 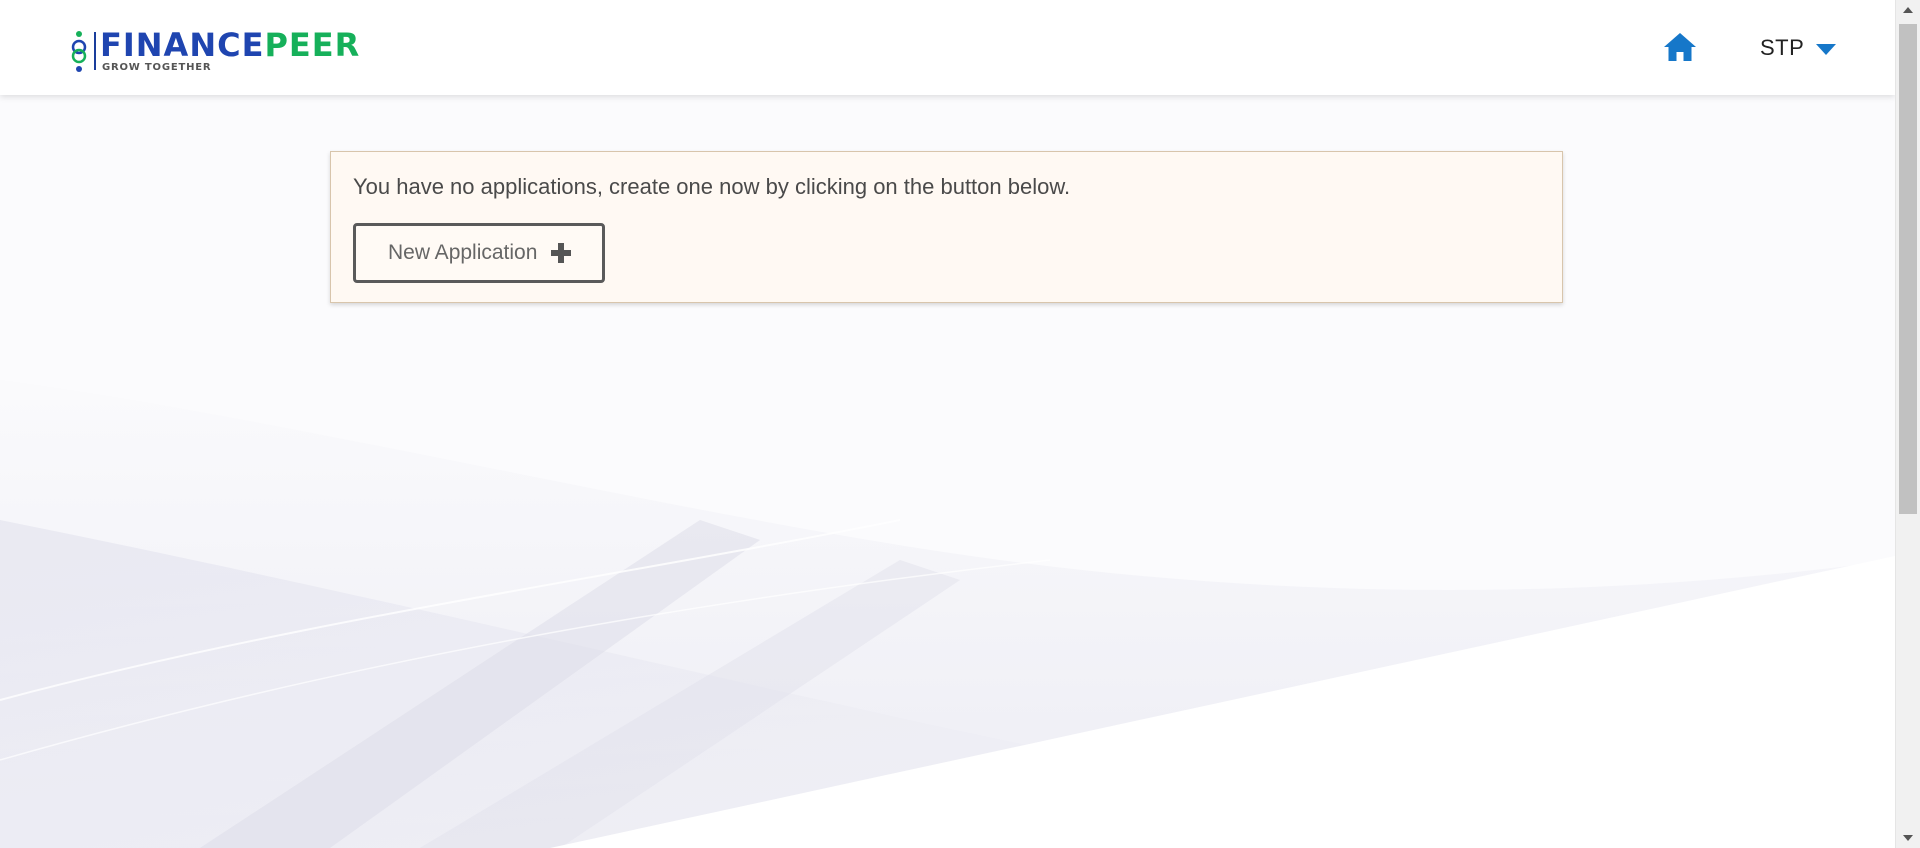 I want to click on caret-down-icon, so click(x=1826, y=49).